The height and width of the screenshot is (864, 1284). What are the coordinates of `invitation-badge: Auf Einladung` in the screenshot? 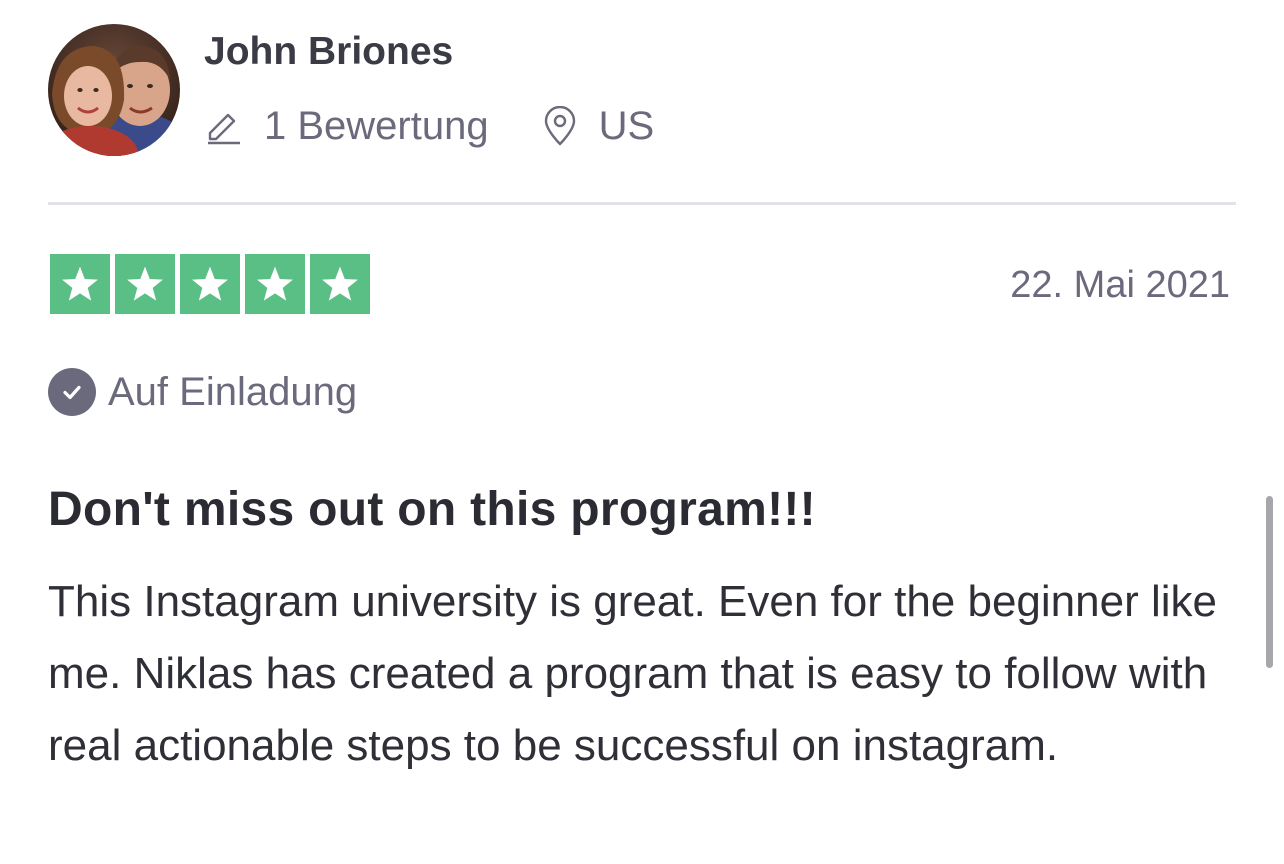 It's located at (202, 392).